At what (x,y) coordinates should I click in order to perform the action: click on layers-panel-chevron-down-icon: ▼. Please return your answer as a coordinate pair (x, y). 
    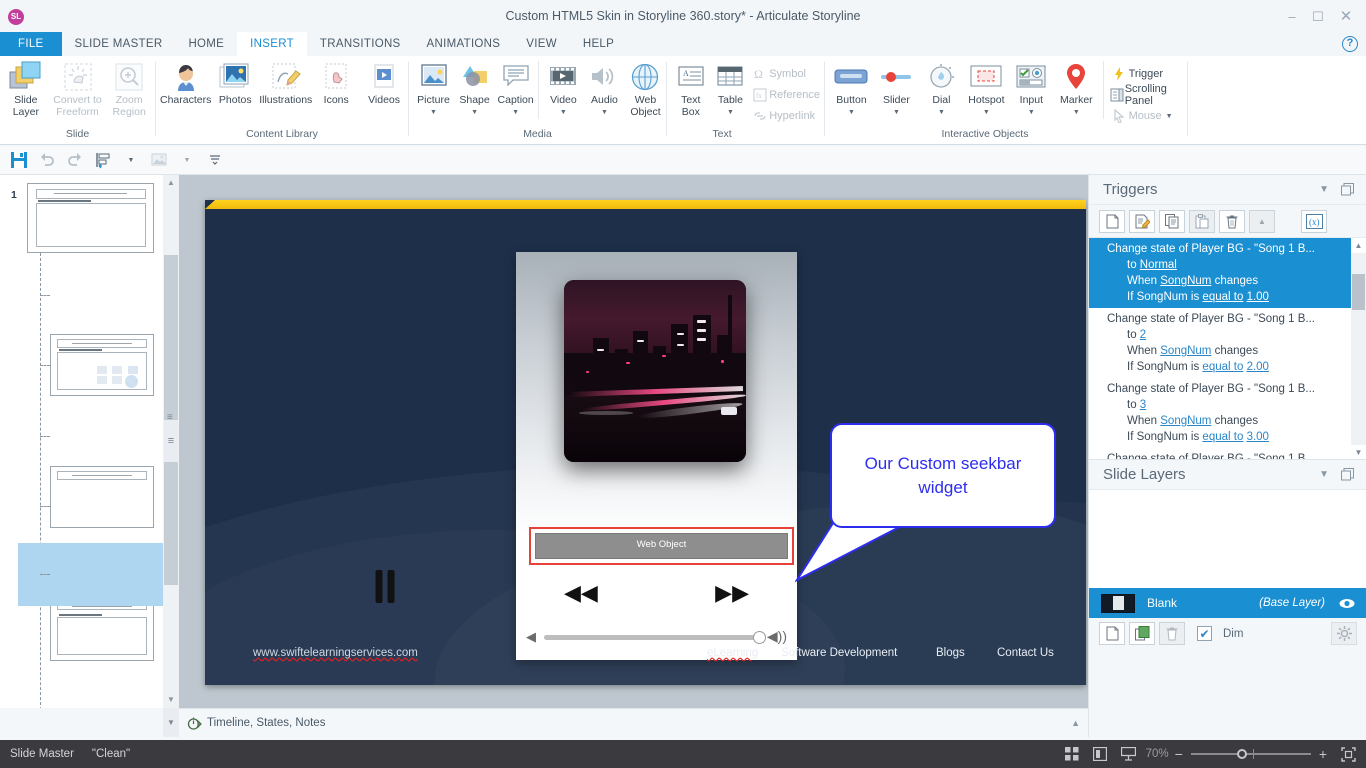
    Looking at the image, I should click on (1324, 474).